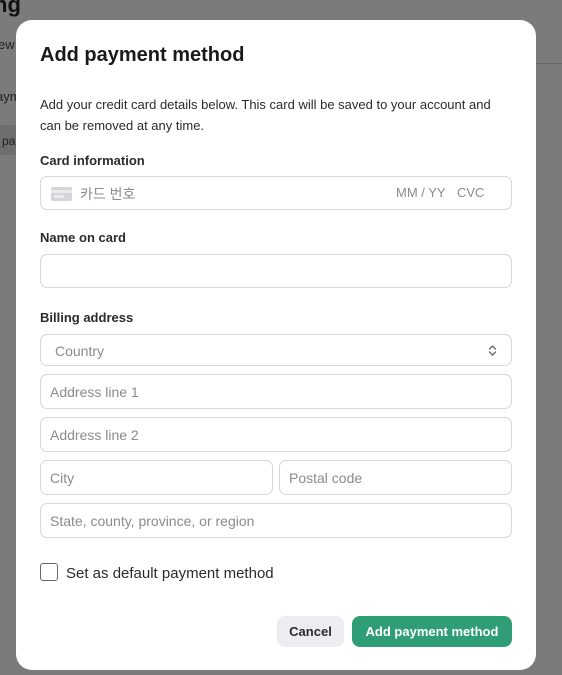 Image resolution: width=562 pixels, height=675 pixels. I want to click on state-region-input, so click(276, 520).